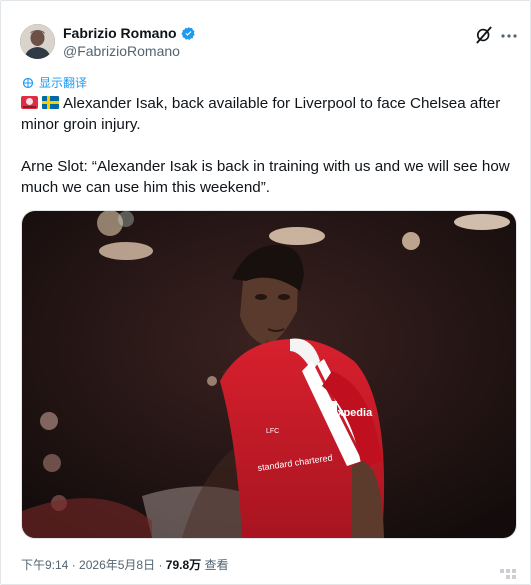 The image size is (531, 585). What do you see at coordinates (50, 102) in the screenshot?
I see `sweden-flag-icon` at bounding box center [50, 102].